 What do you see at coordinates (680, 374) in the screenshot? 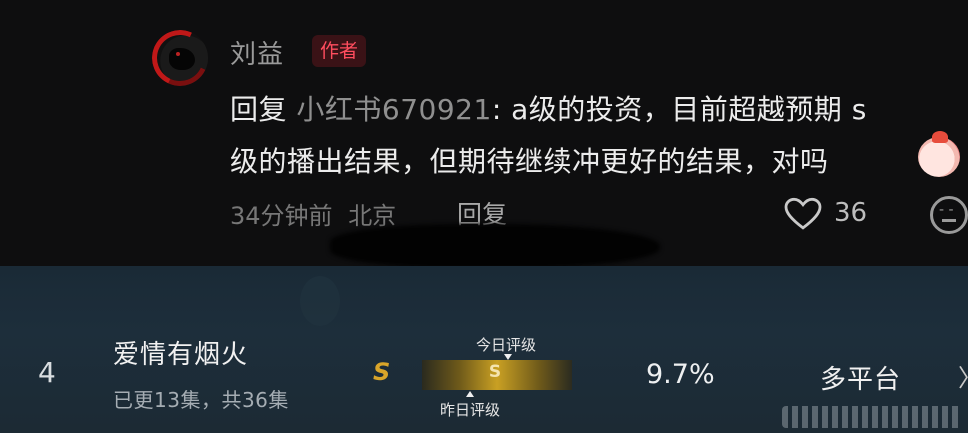
I see `market-share: 9.7%` at bounding box center [680, 374].